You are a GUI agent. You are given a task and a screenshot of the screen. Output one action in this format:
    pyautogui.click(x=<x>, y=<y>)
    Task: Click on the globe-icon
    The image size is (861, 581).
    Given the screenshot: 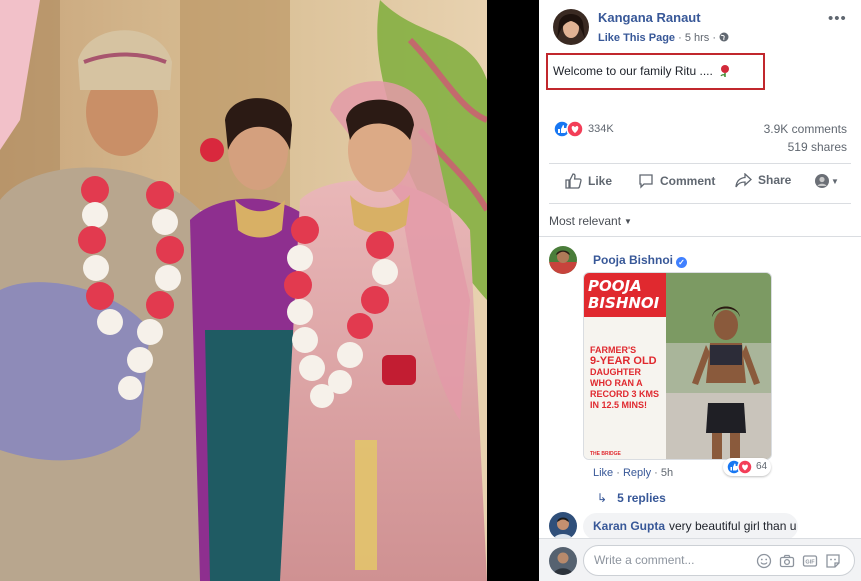 What is the action you would take?
    pyautogui.click(x=724, y=37)
    